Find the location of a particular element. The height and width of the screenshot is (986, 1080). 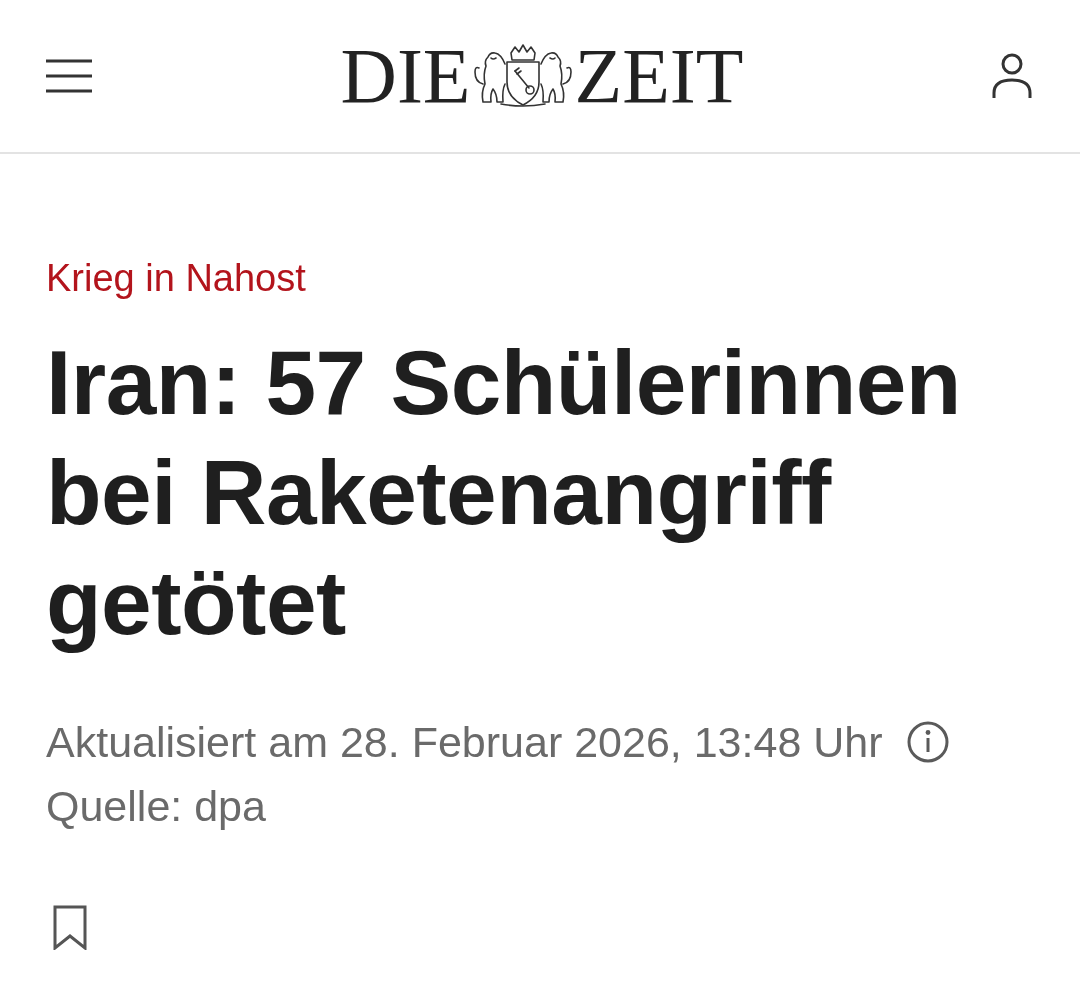

kicker-link: Krieg in Nahost is located at coordinates (176, 279).